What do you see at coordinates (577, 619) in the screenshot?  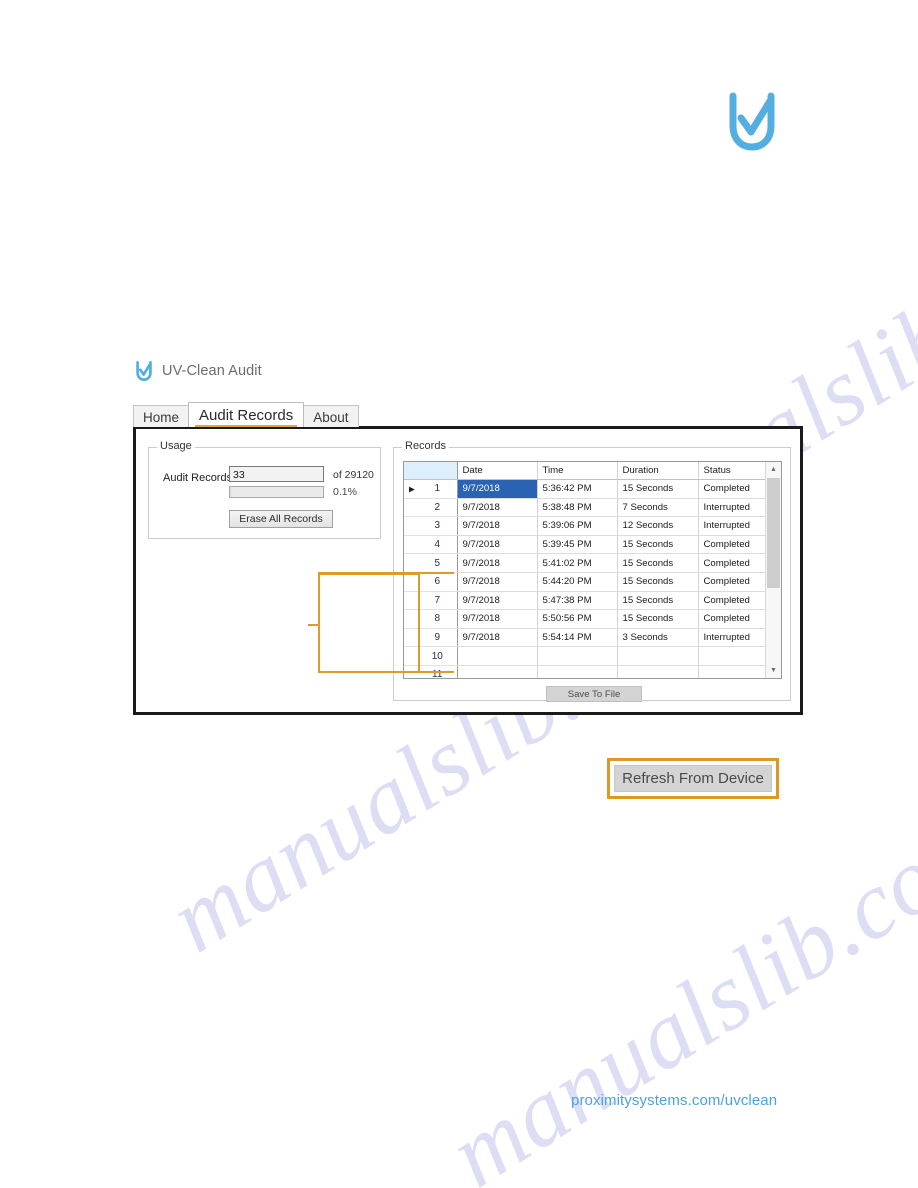 I see `cell-time: 5:50:56 PM` at bounding box center [577, 619].